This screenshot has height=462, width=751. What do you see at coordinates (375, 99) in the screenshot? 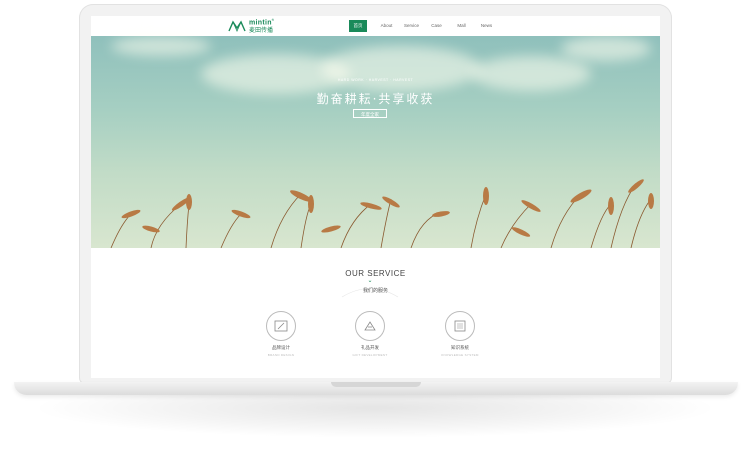
I see `hero-title: 勤奋耕耘·共享收获` at bounding box center [375, 99].